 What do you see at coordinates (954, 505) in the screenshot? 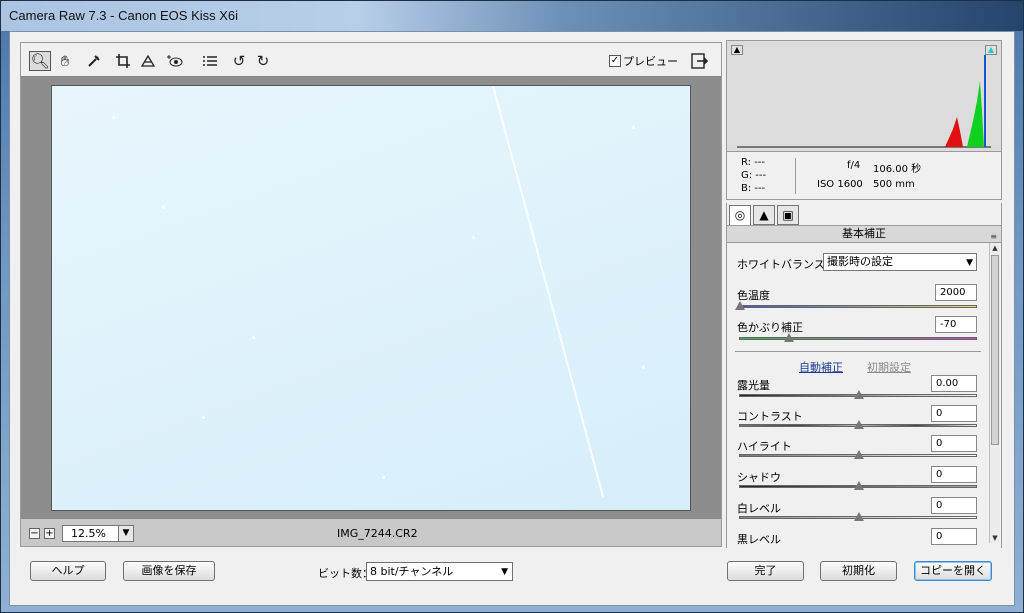
I see `whites-field: 0` at bounding box center [954, 505].